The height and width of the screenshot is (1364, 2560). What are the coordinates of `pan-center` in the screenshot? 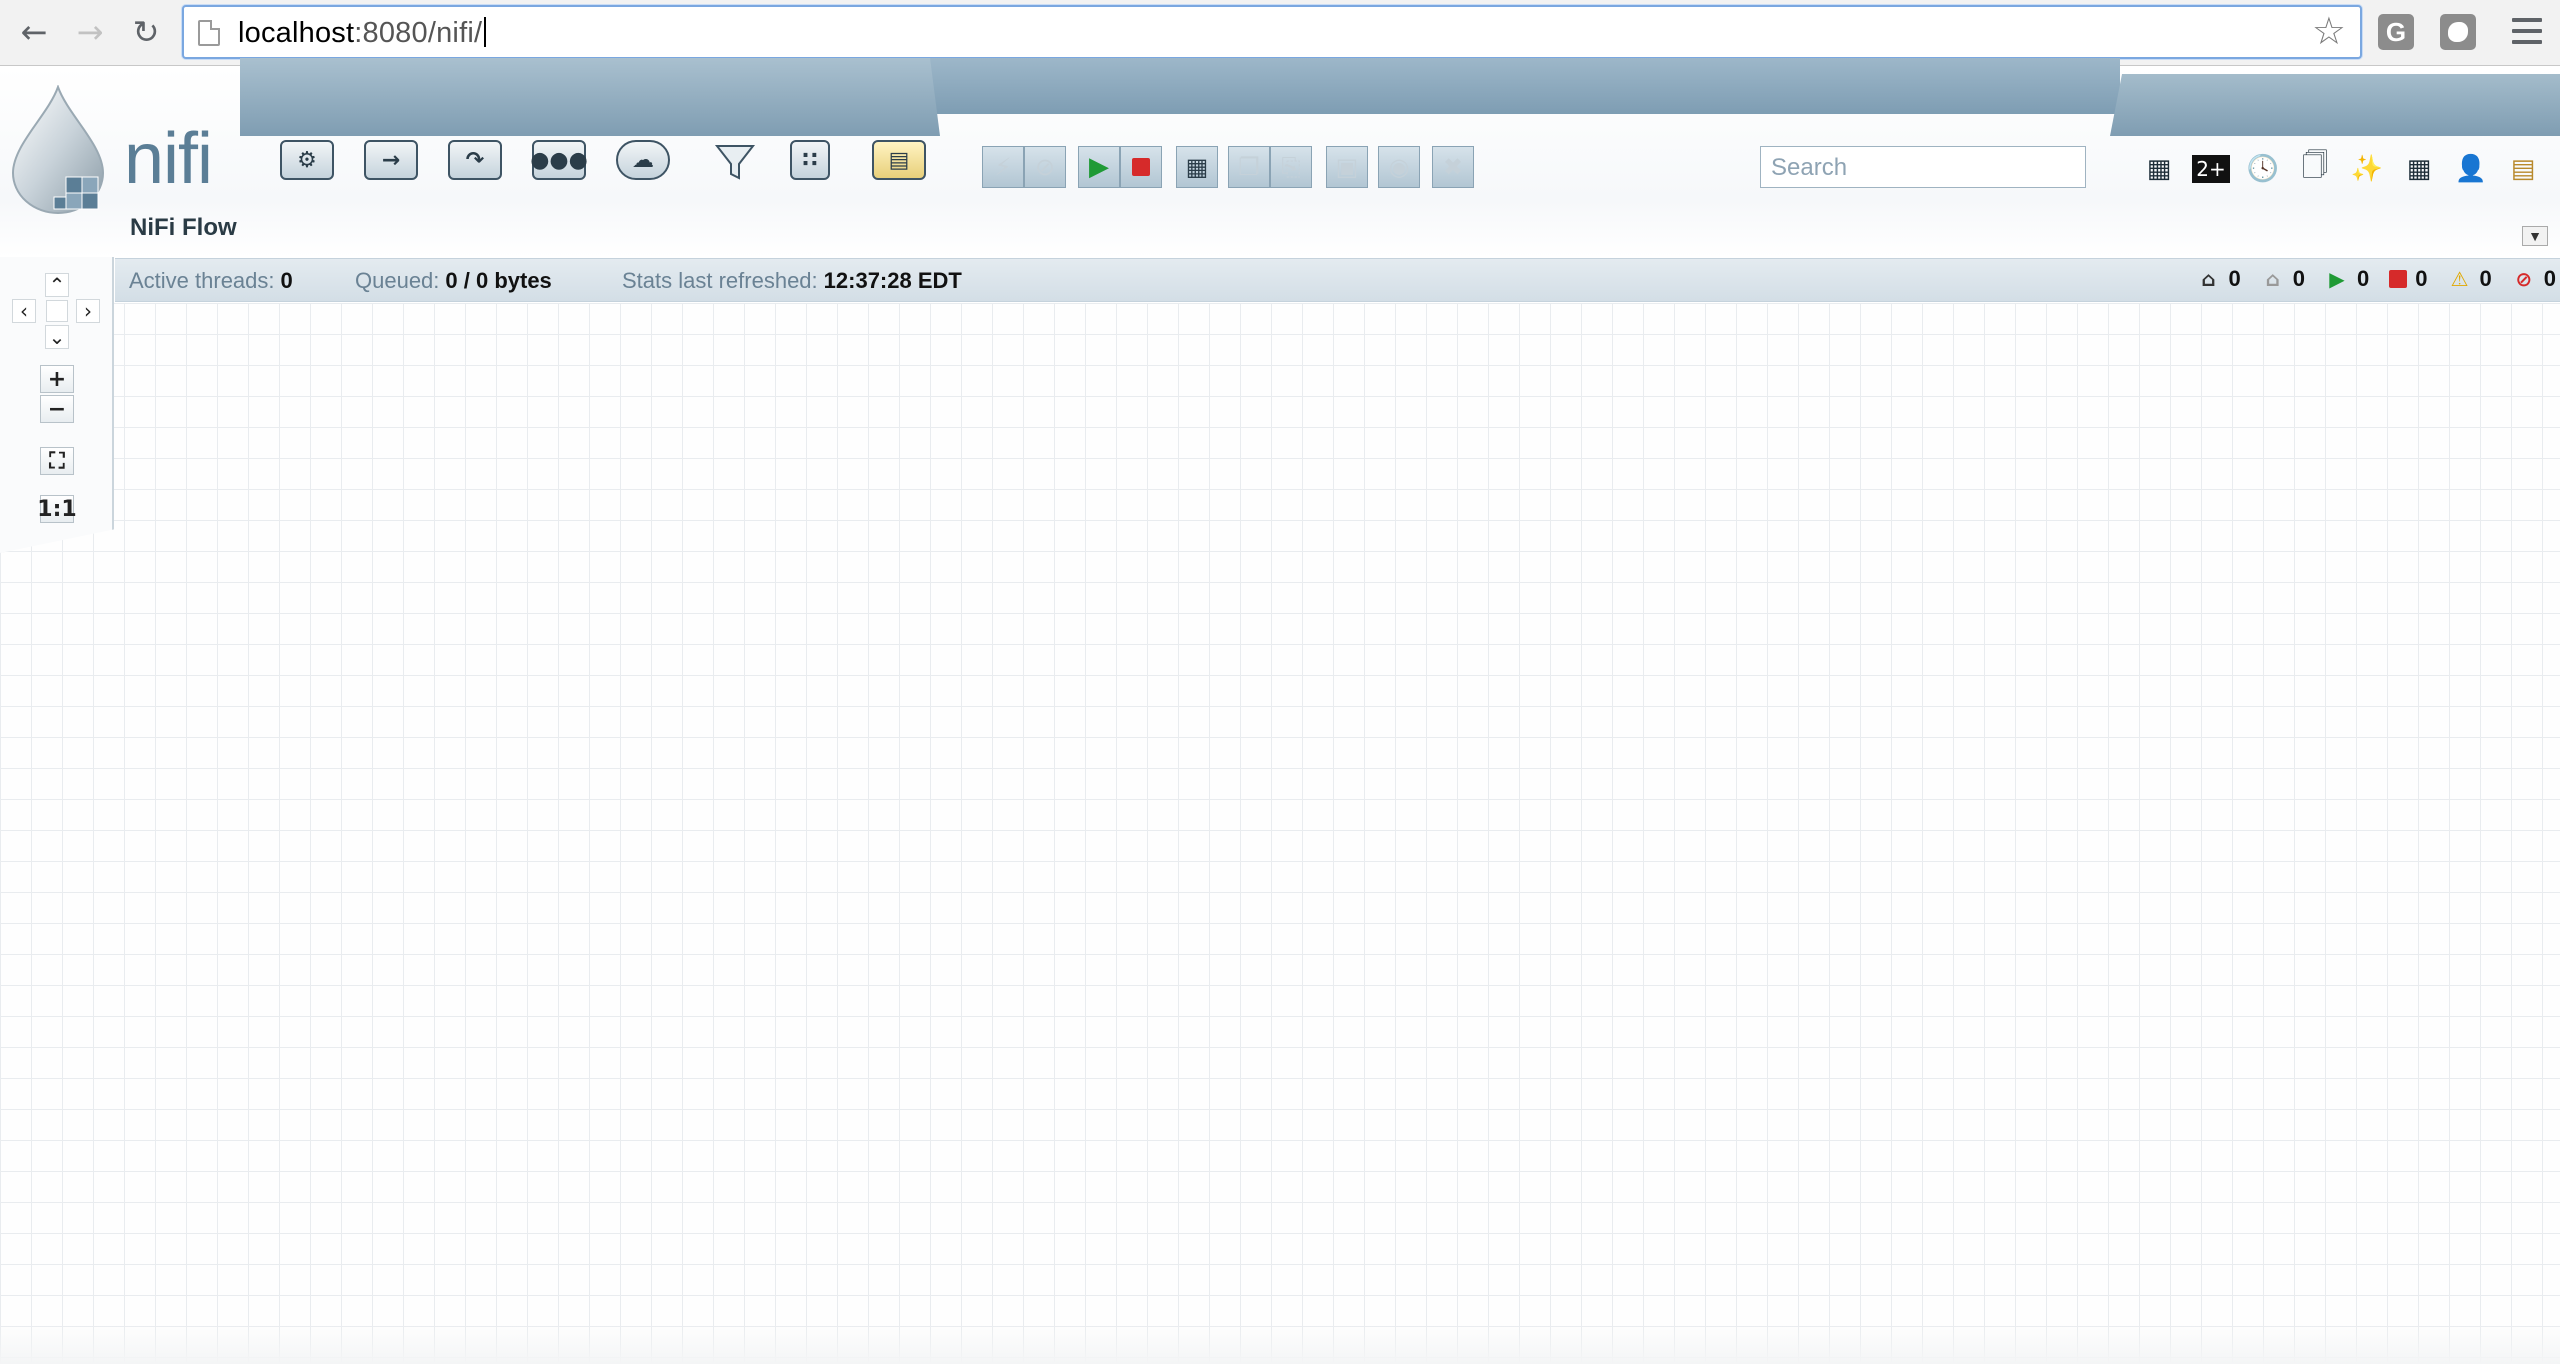 It's located at (57, 311).